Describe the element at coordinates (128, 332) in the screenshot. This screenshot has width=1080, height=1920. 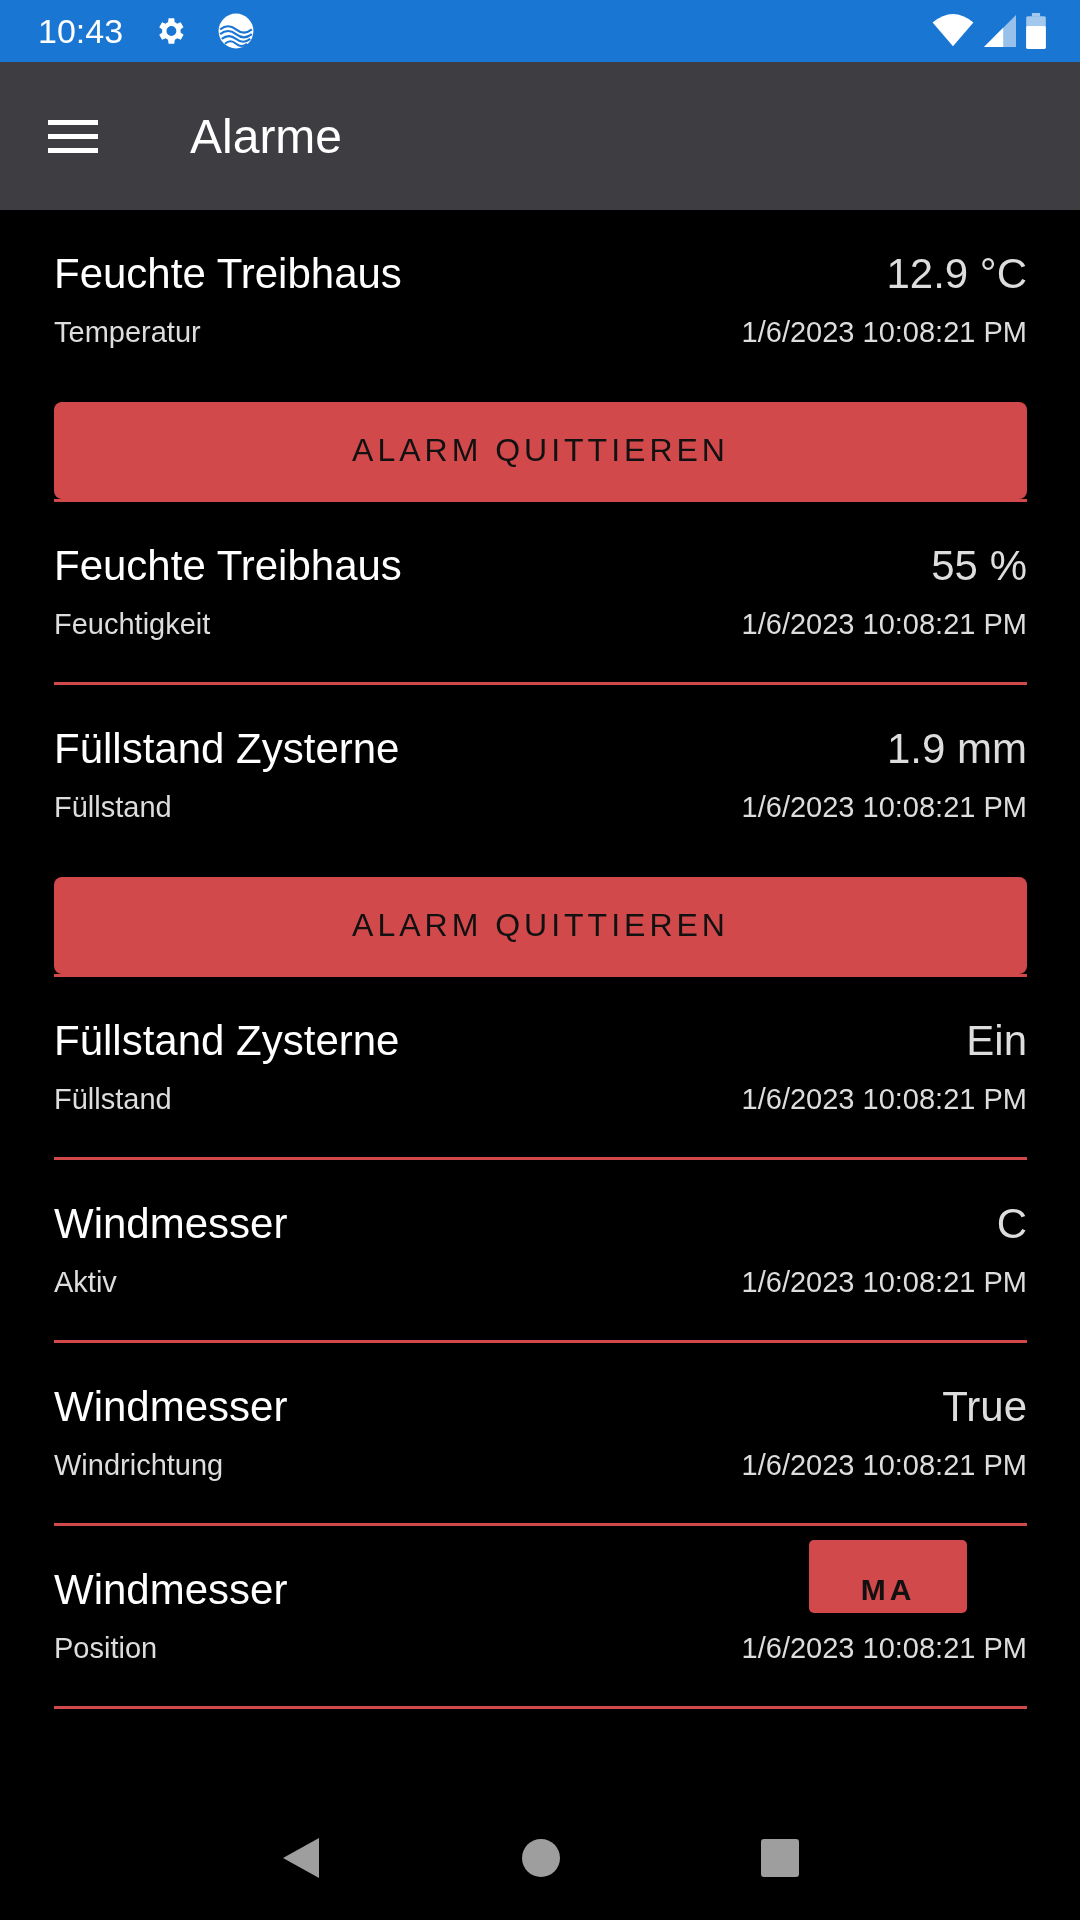
I see `alarm-type: Temperatur` at that location.